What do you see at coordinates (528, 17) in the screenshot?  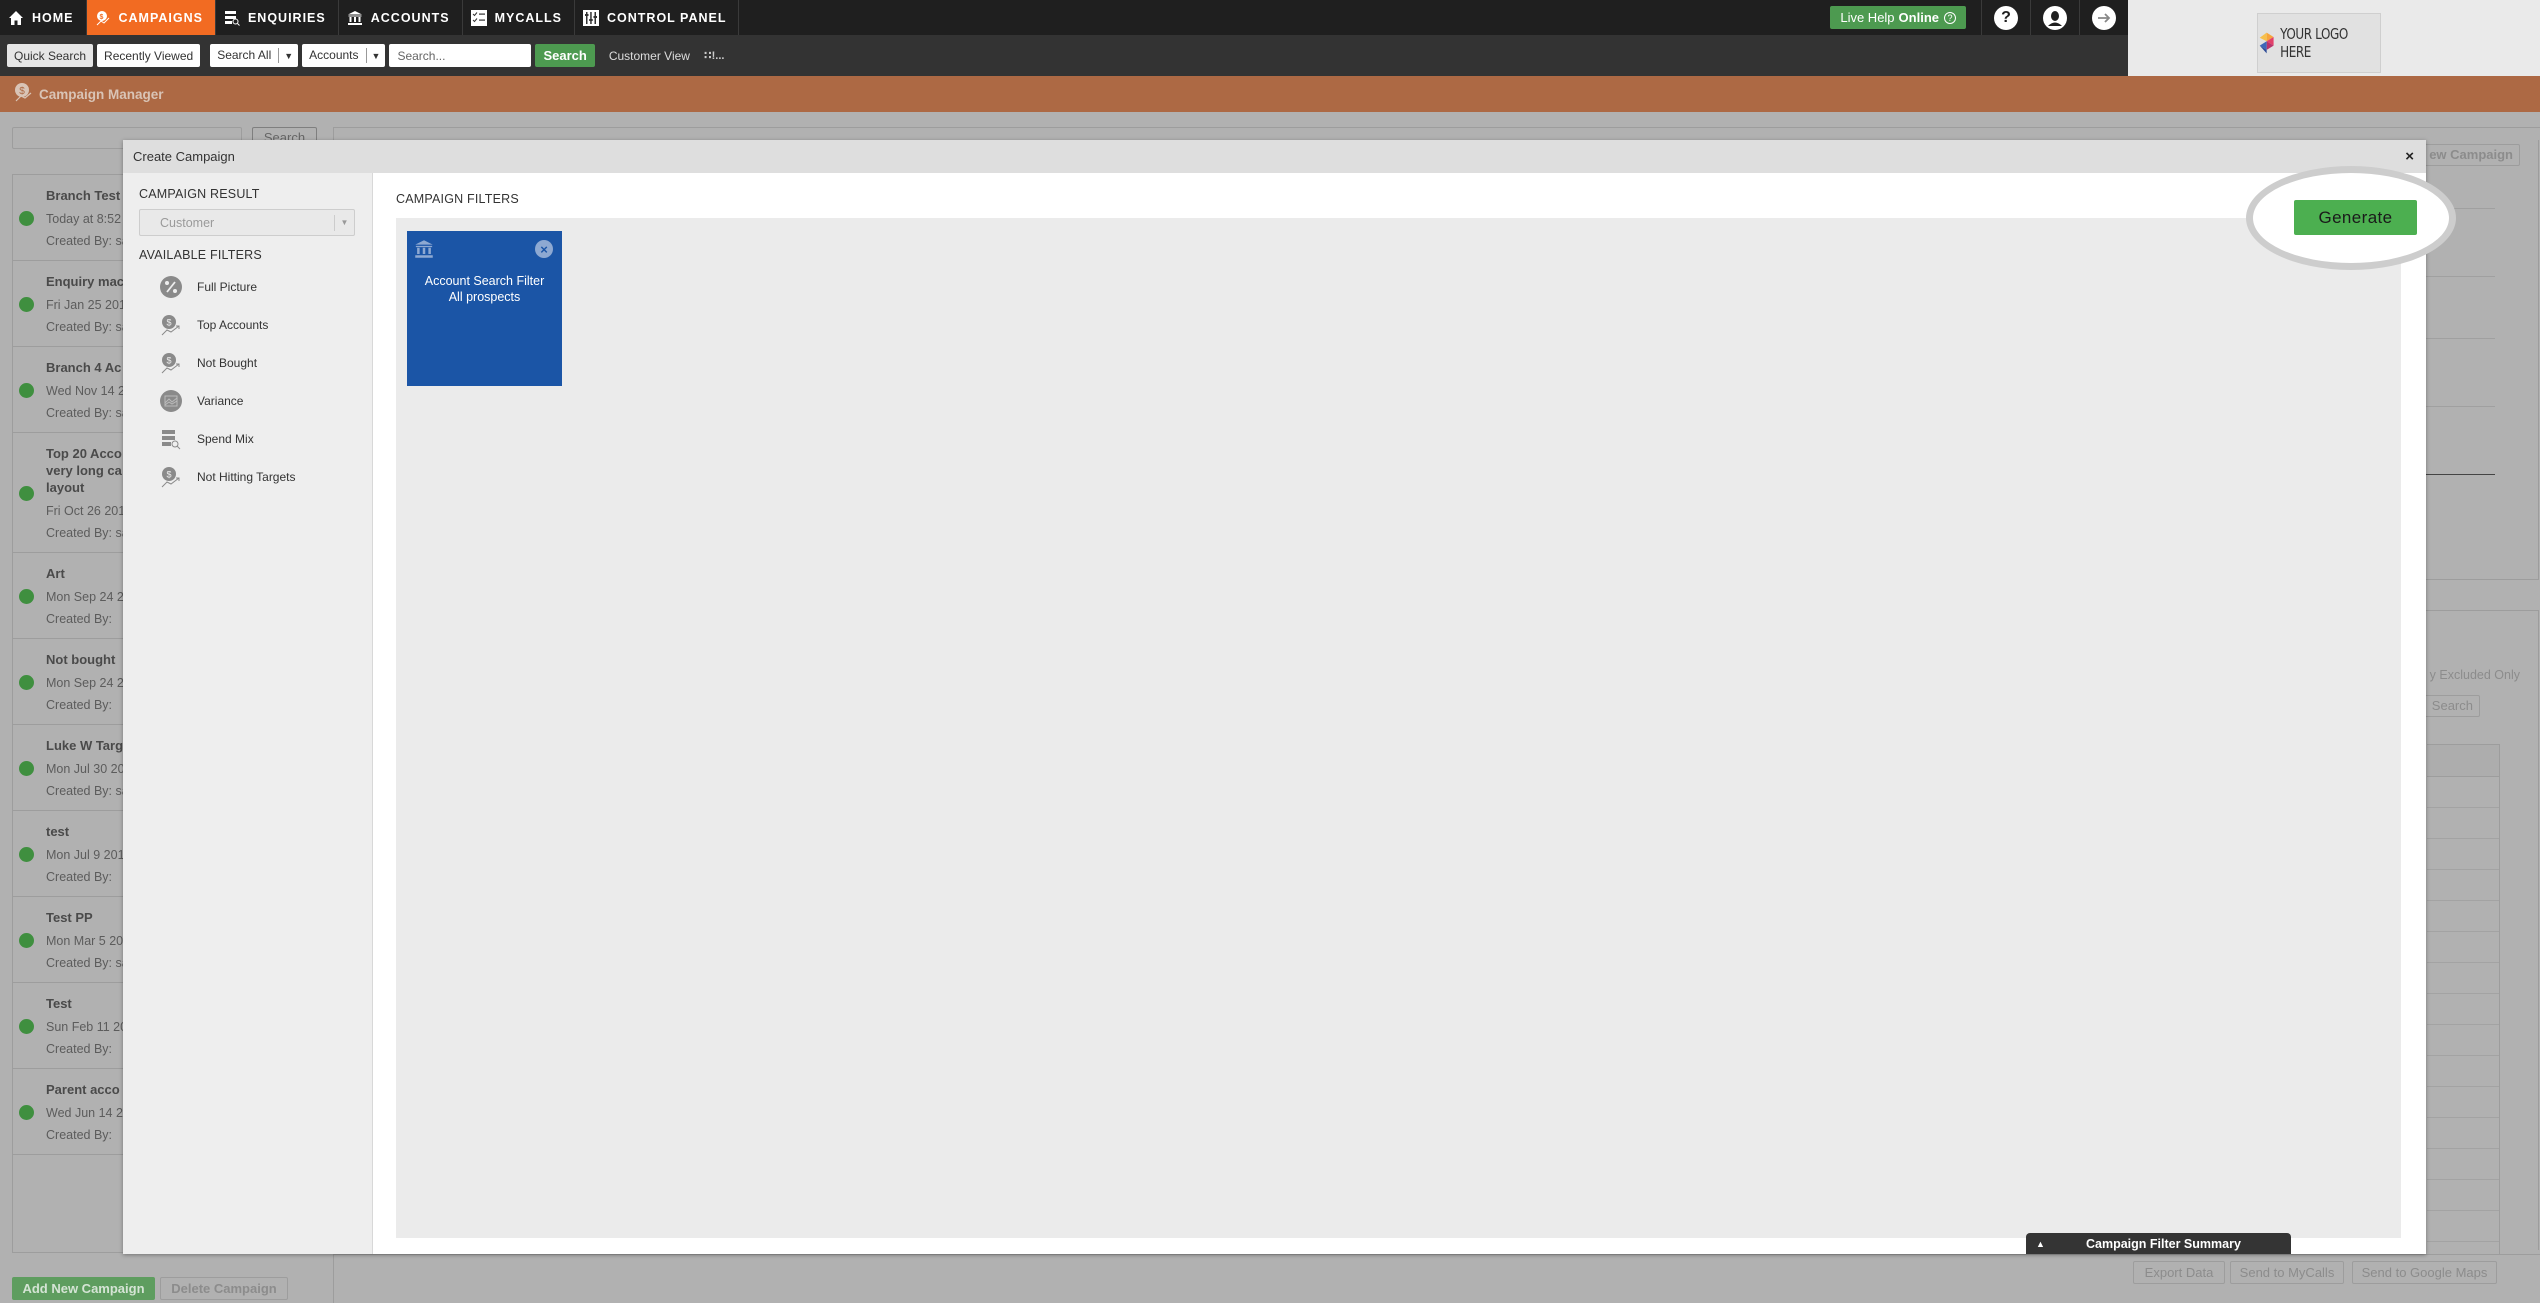 I see `nav-mycalls-label: MYCALLS` at bounding box center [528, 17].